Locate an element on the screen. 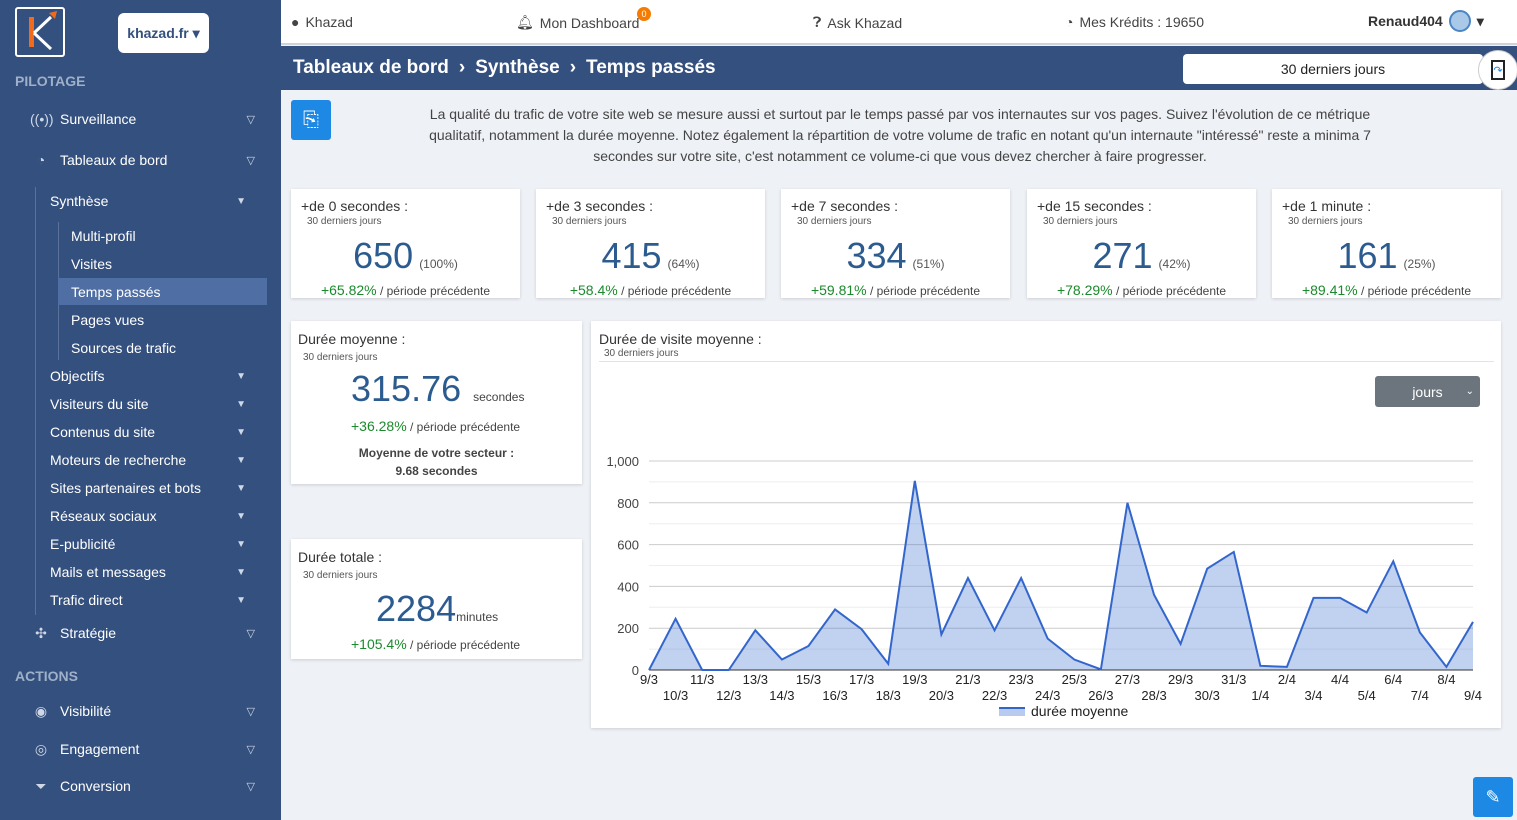 This screenshot has height=820, width=1517. breadcrumb-item: Tableaux de bord is located at coordinates (371, 68).